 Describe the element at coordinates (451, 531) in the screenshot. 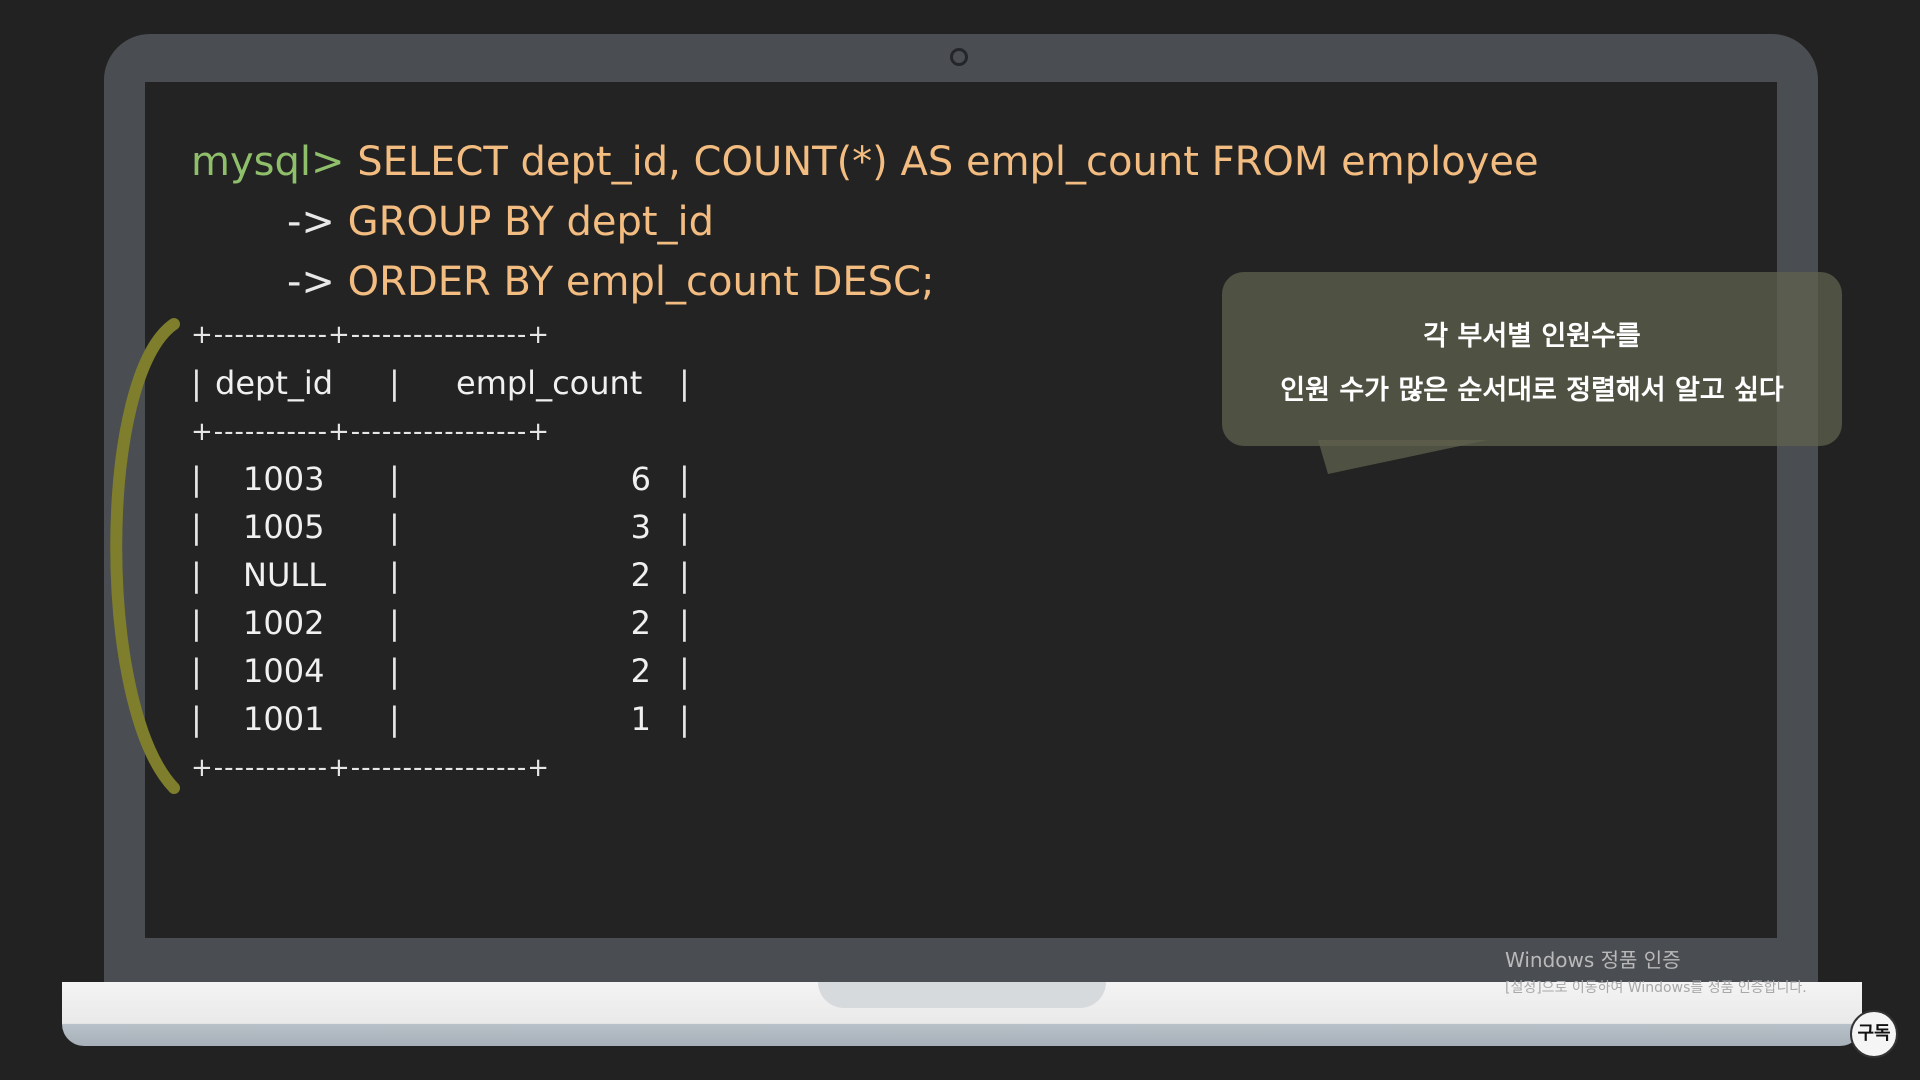

I see `table-row: | 1005 | 3 |` at that location.